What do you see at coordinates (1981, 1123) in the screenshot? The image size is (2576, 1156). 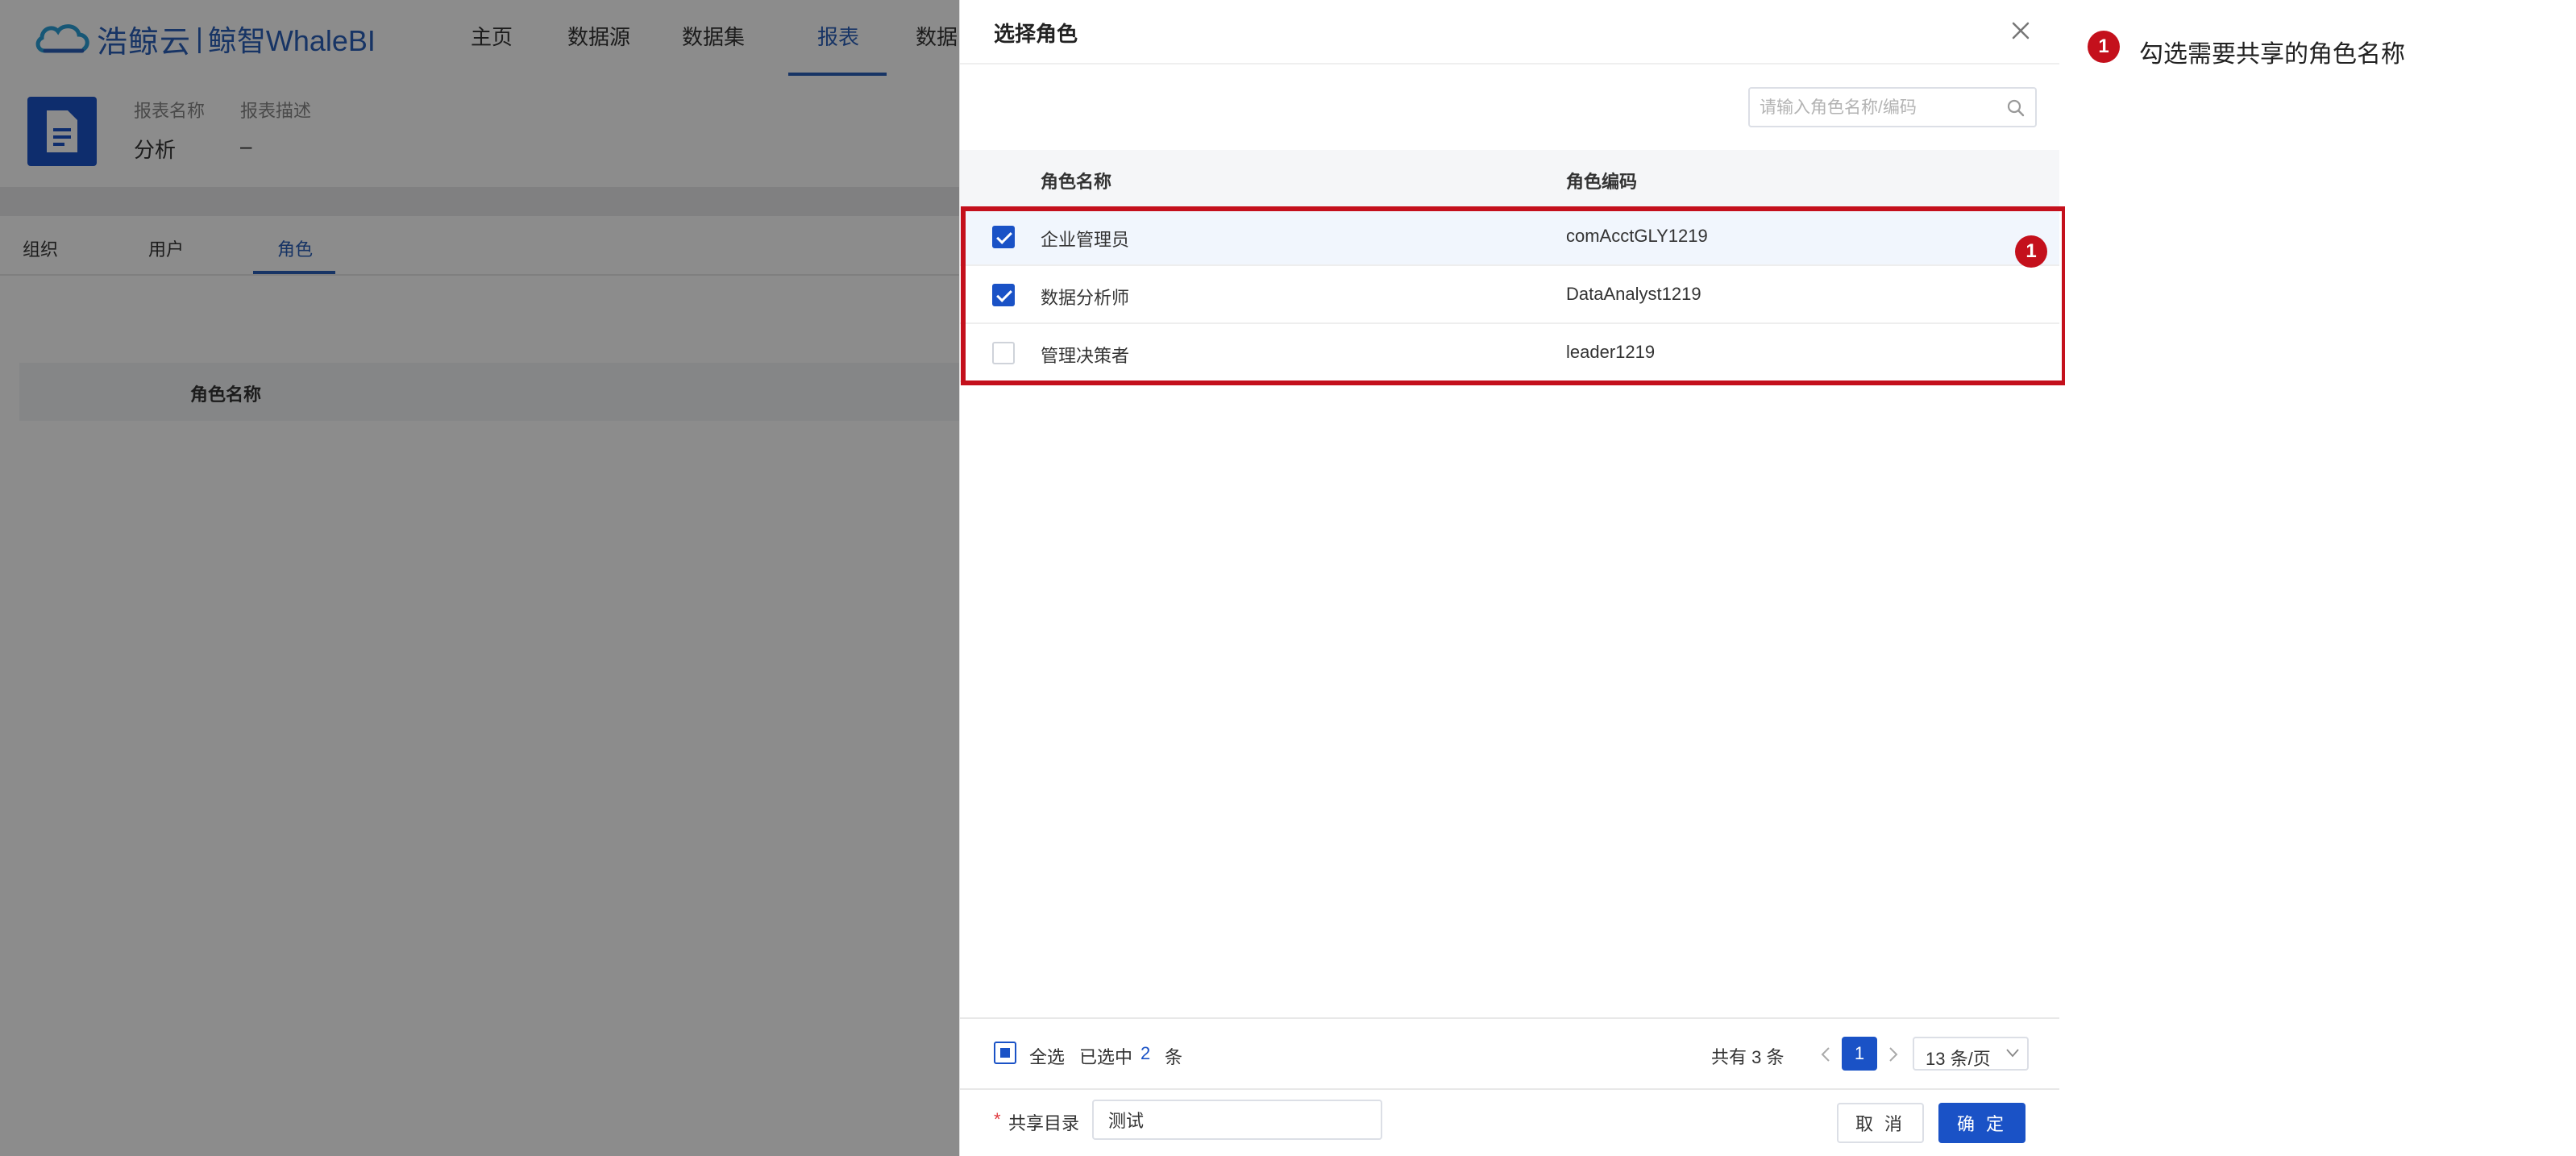 I see `confirm-button: 确 定` at bounding box center [1981, 1123].